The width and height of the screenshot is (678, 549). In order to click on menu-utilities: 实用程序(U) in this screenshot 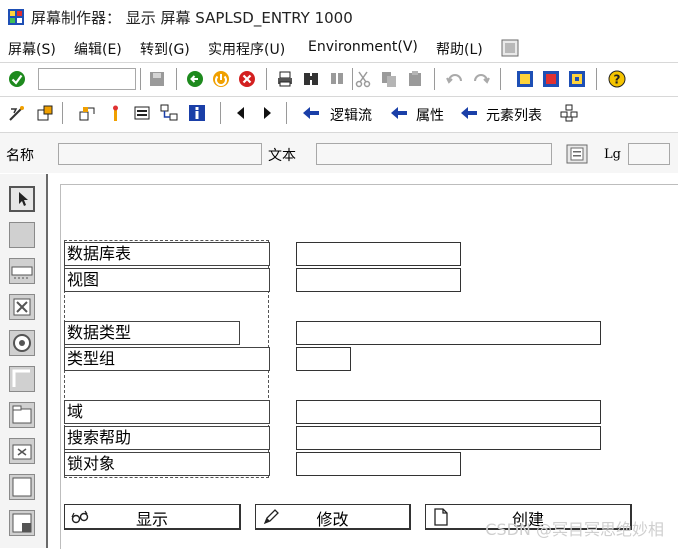, I will do `click(246, 49)`.